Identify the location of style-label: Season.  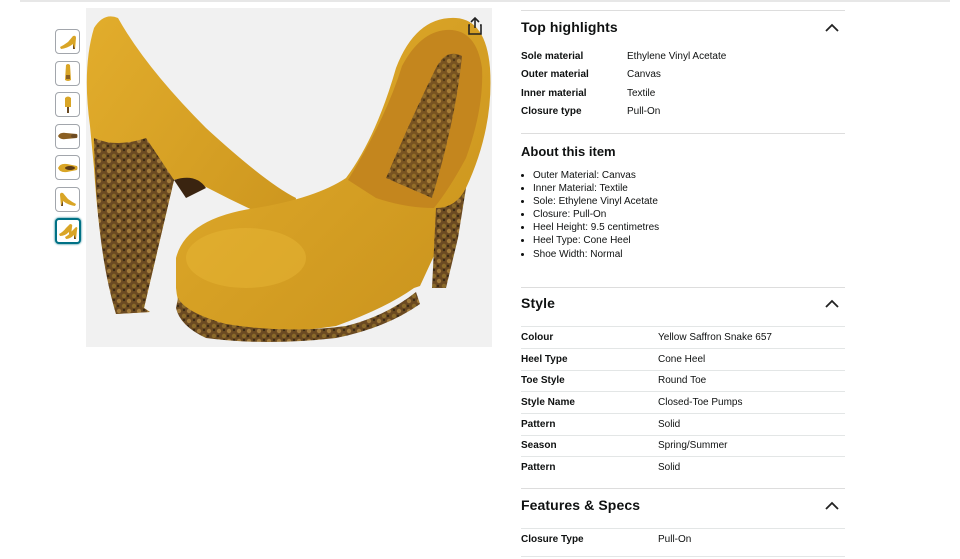
(539, 445).